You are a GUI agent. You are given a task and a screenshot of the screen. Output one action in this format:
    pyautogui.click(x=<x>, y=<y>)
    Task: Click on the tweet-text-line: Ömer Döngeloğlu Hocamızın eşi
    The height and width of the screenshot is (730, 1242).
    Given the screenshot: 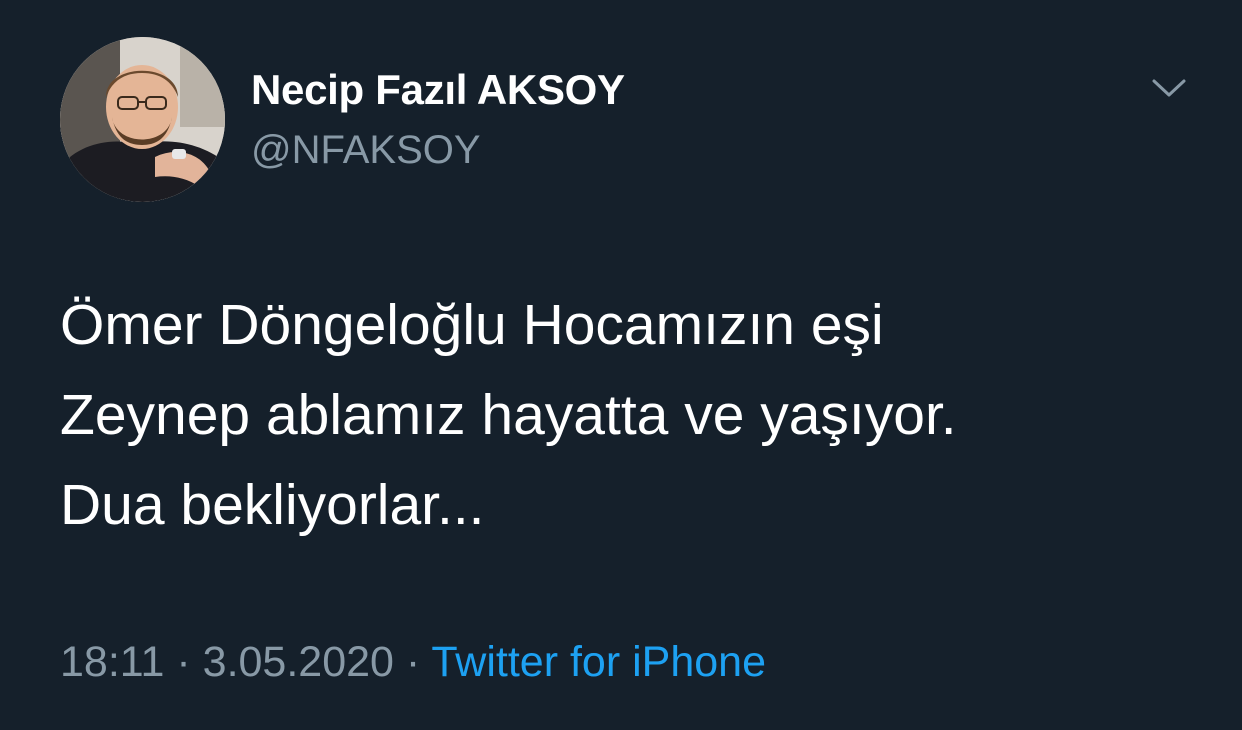 What is the action you would take?
    pyautogui.click(x=472, y=325)
    